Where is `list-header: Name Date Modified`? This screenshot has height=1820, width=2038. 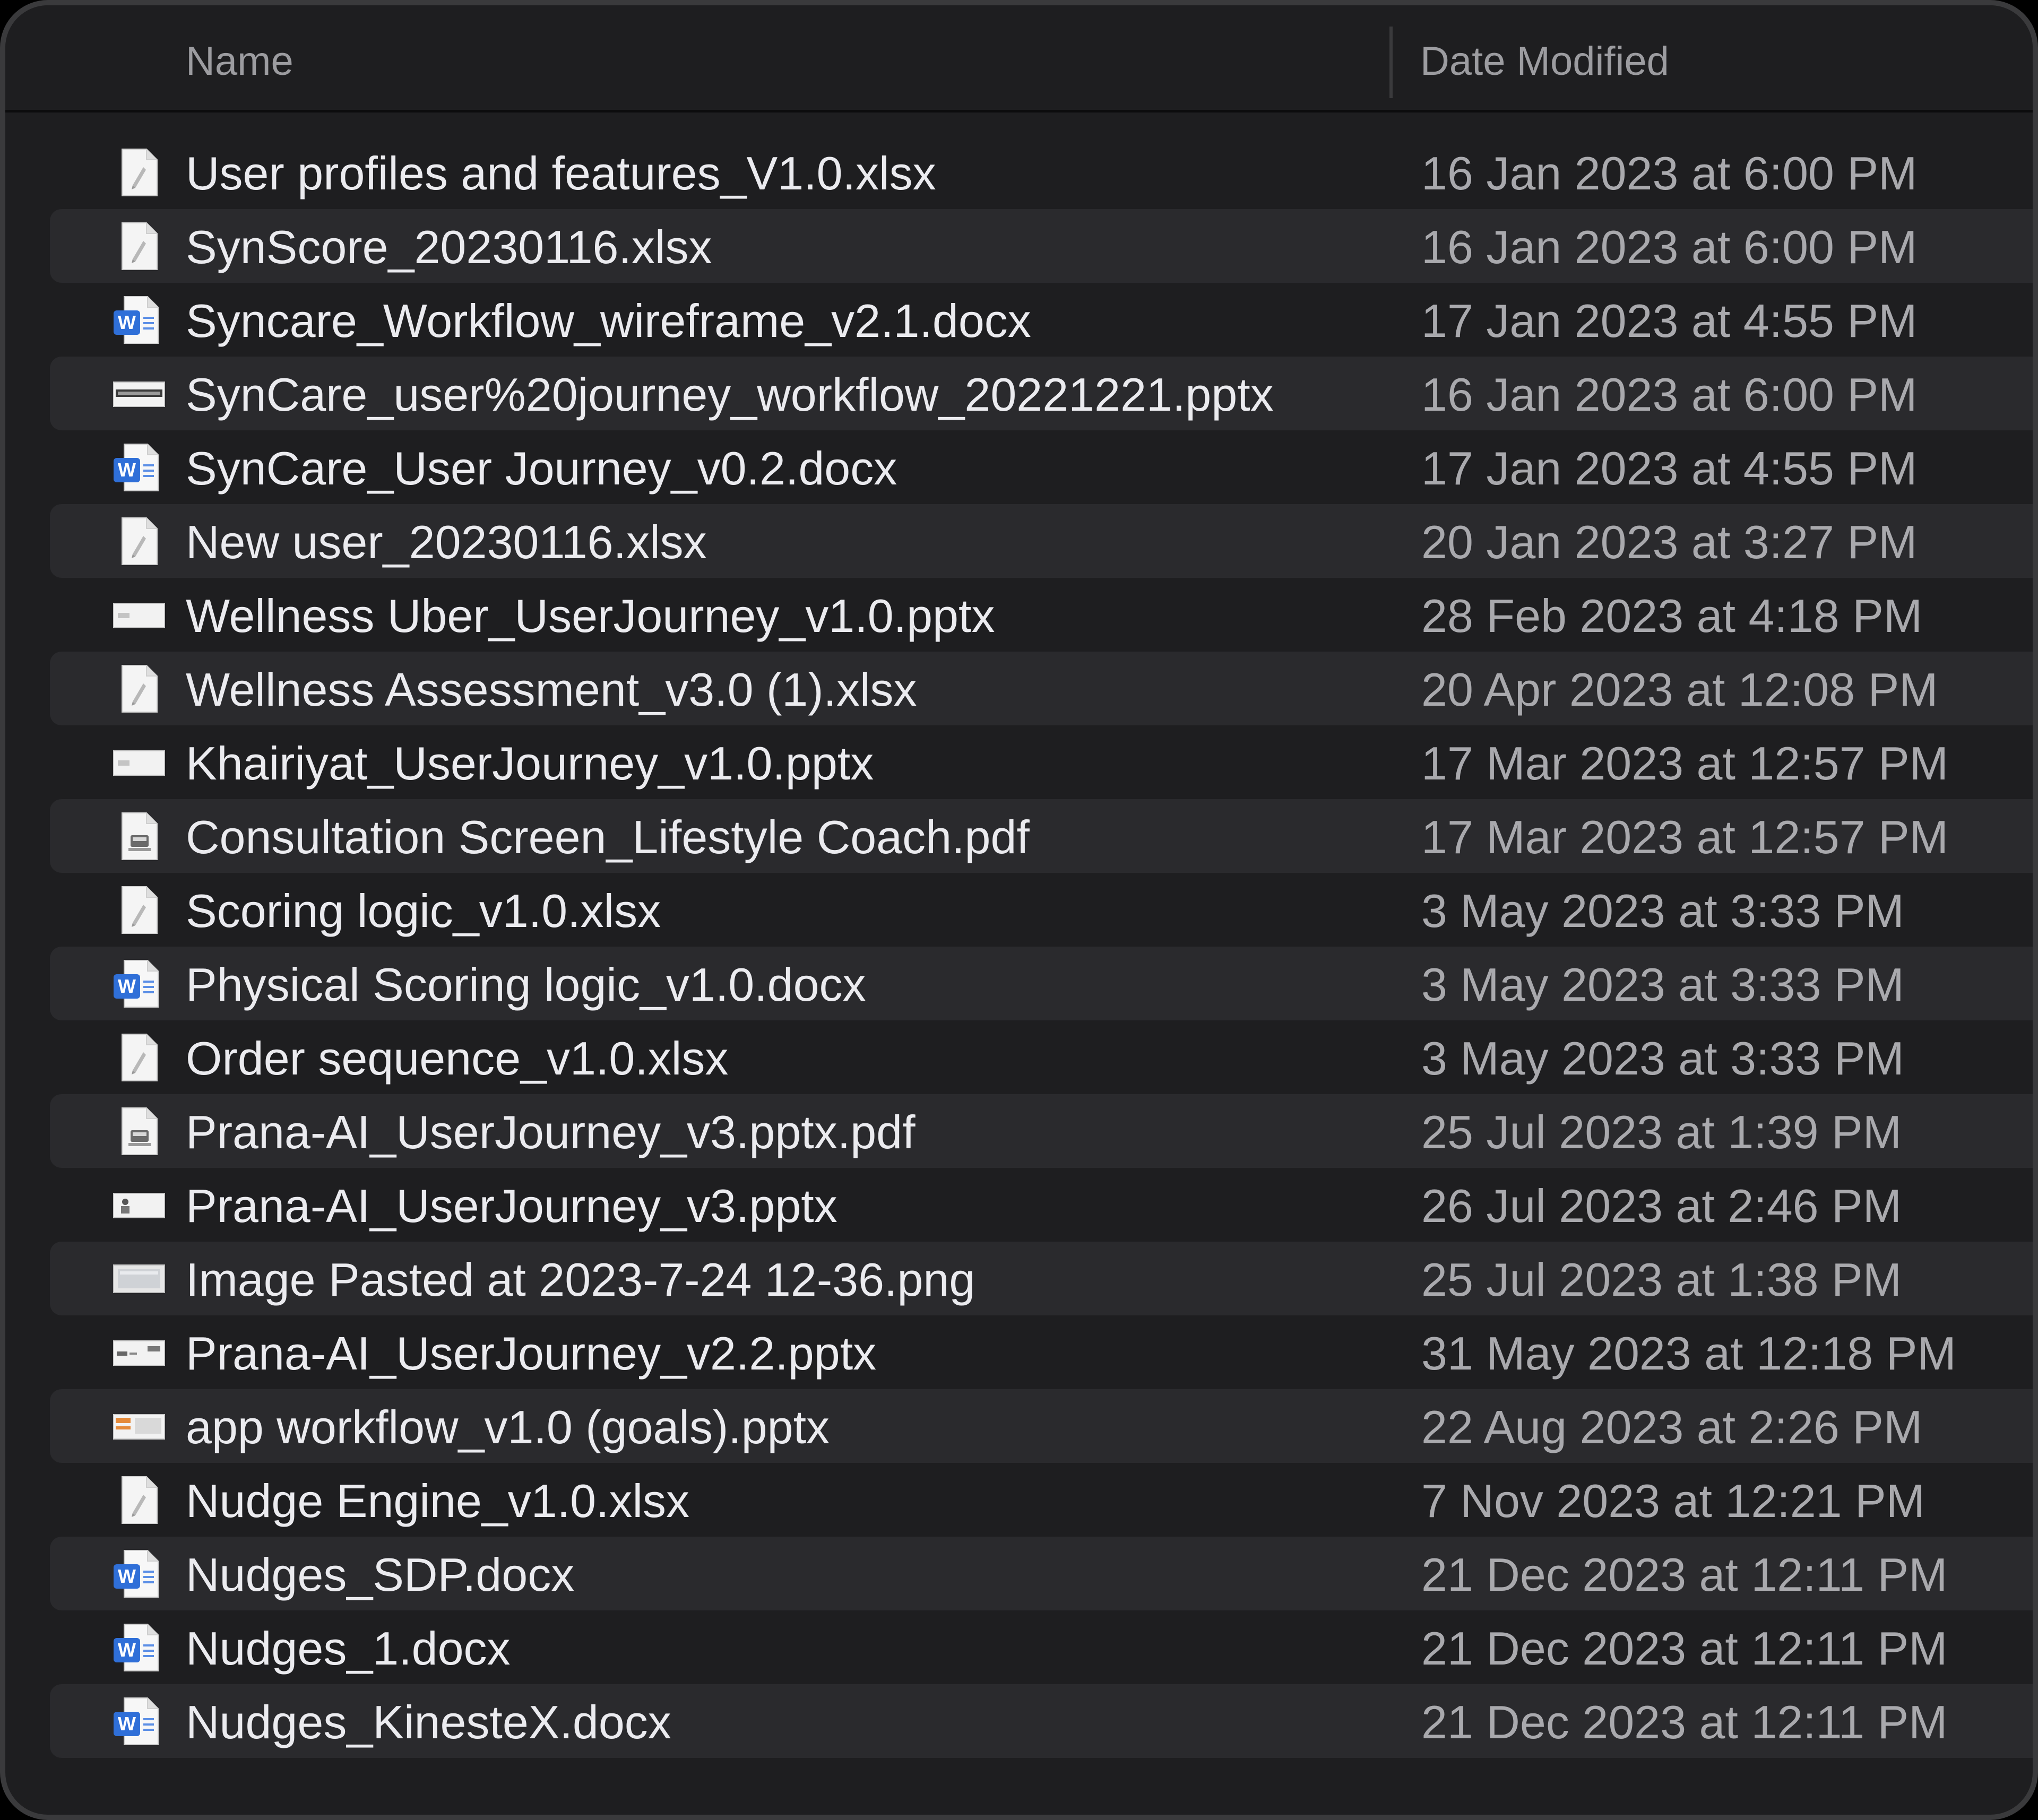 list-header: Name Date Modified is located at coordinates (1019, 59).